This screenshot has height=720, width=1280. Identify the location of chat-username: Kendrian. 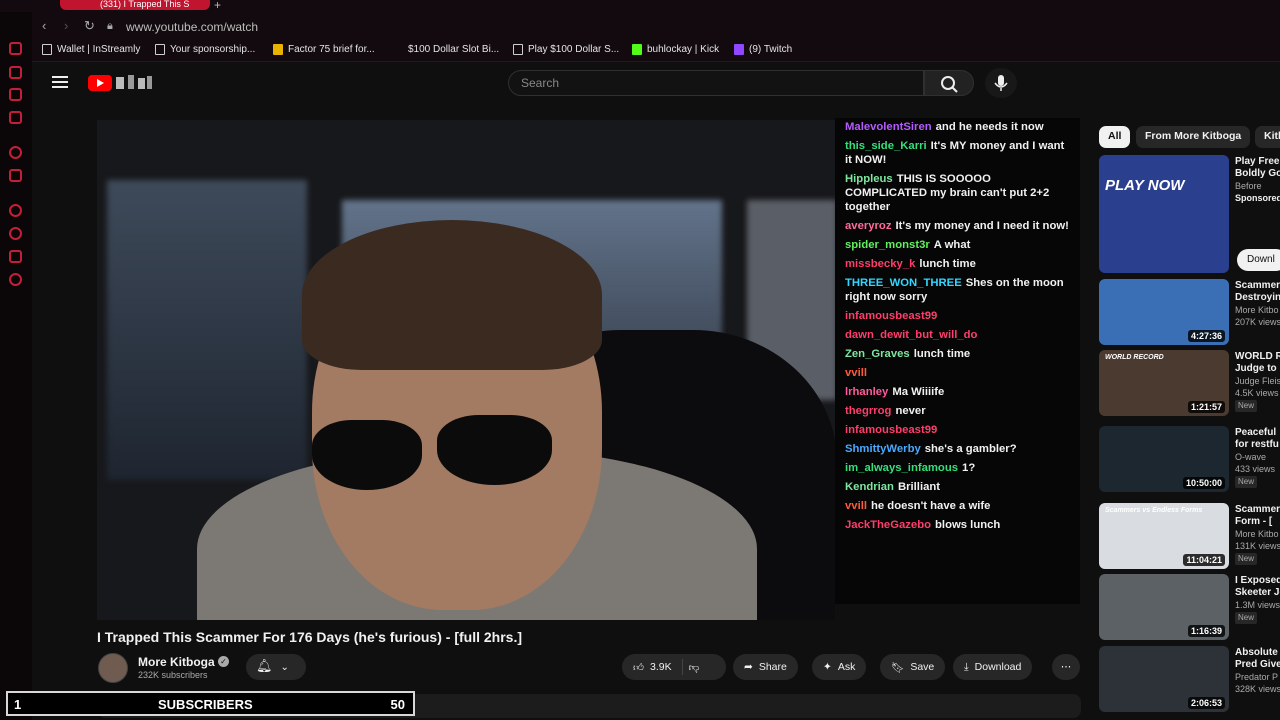
(869, 487).